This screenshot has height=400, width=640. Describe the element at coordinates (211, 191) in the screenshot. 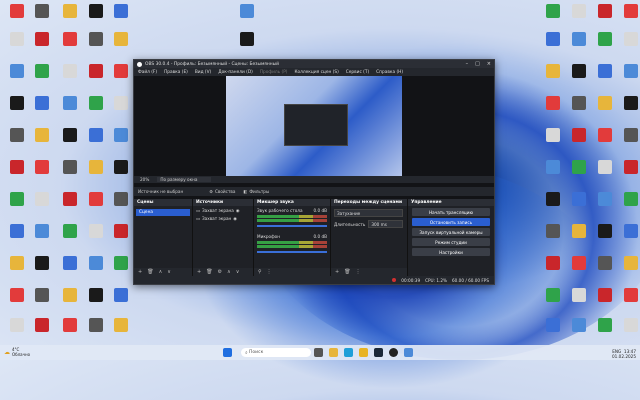

I see `gear-icon: ⚙` at that location.